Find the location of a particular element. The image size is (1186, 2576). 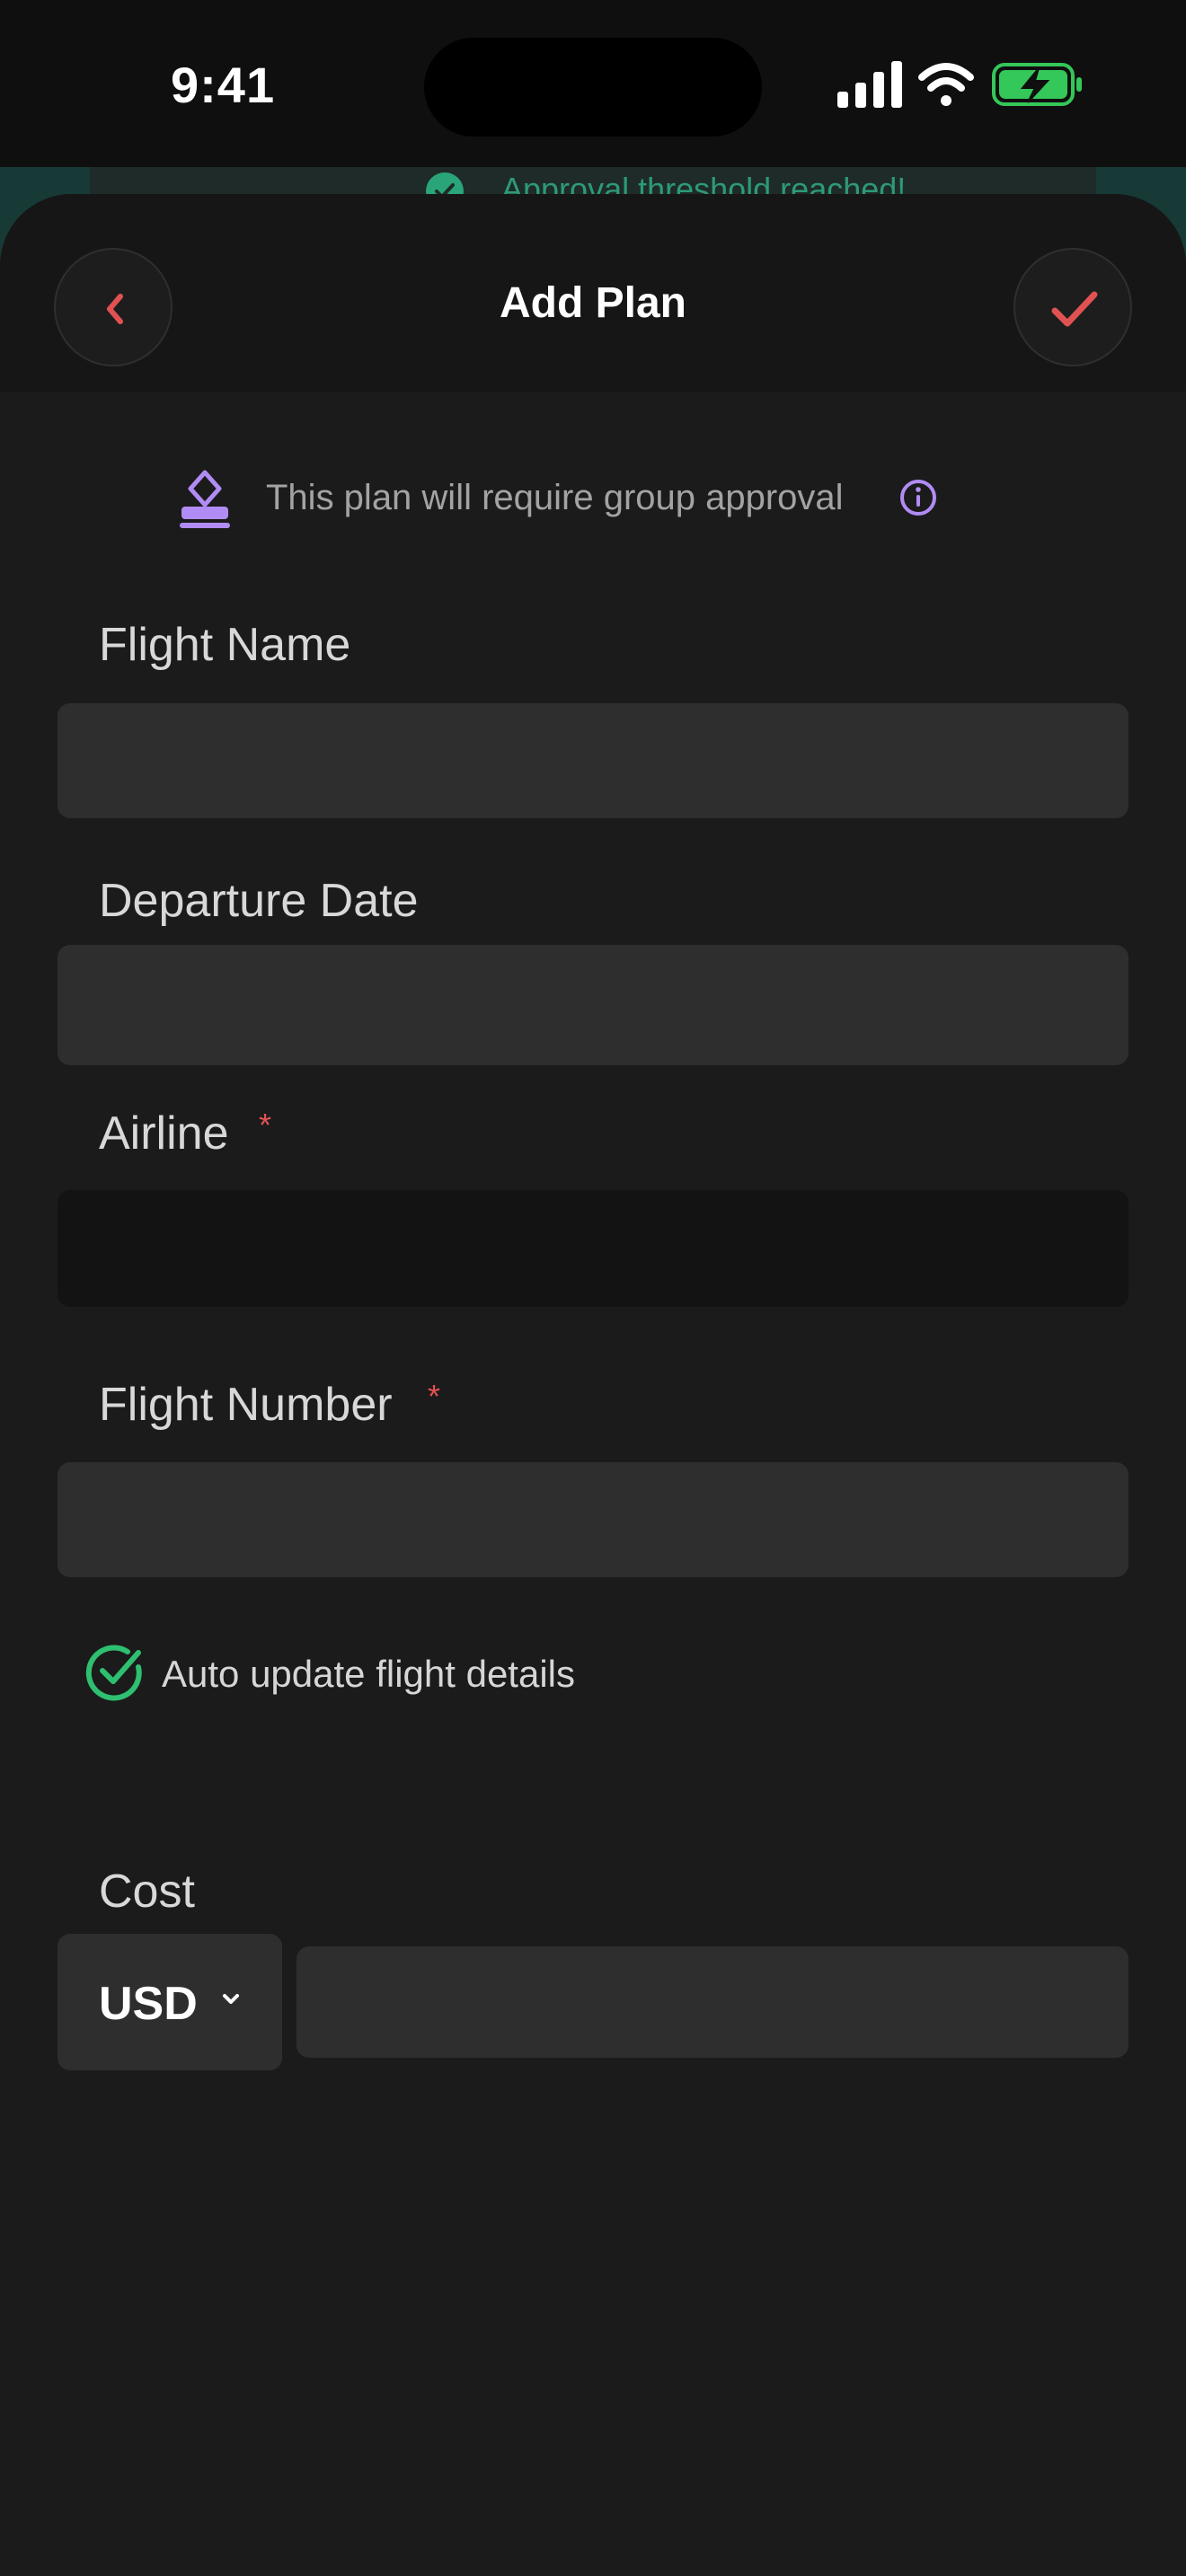

status-time: 9:41 is located at coordinates (223, 85).